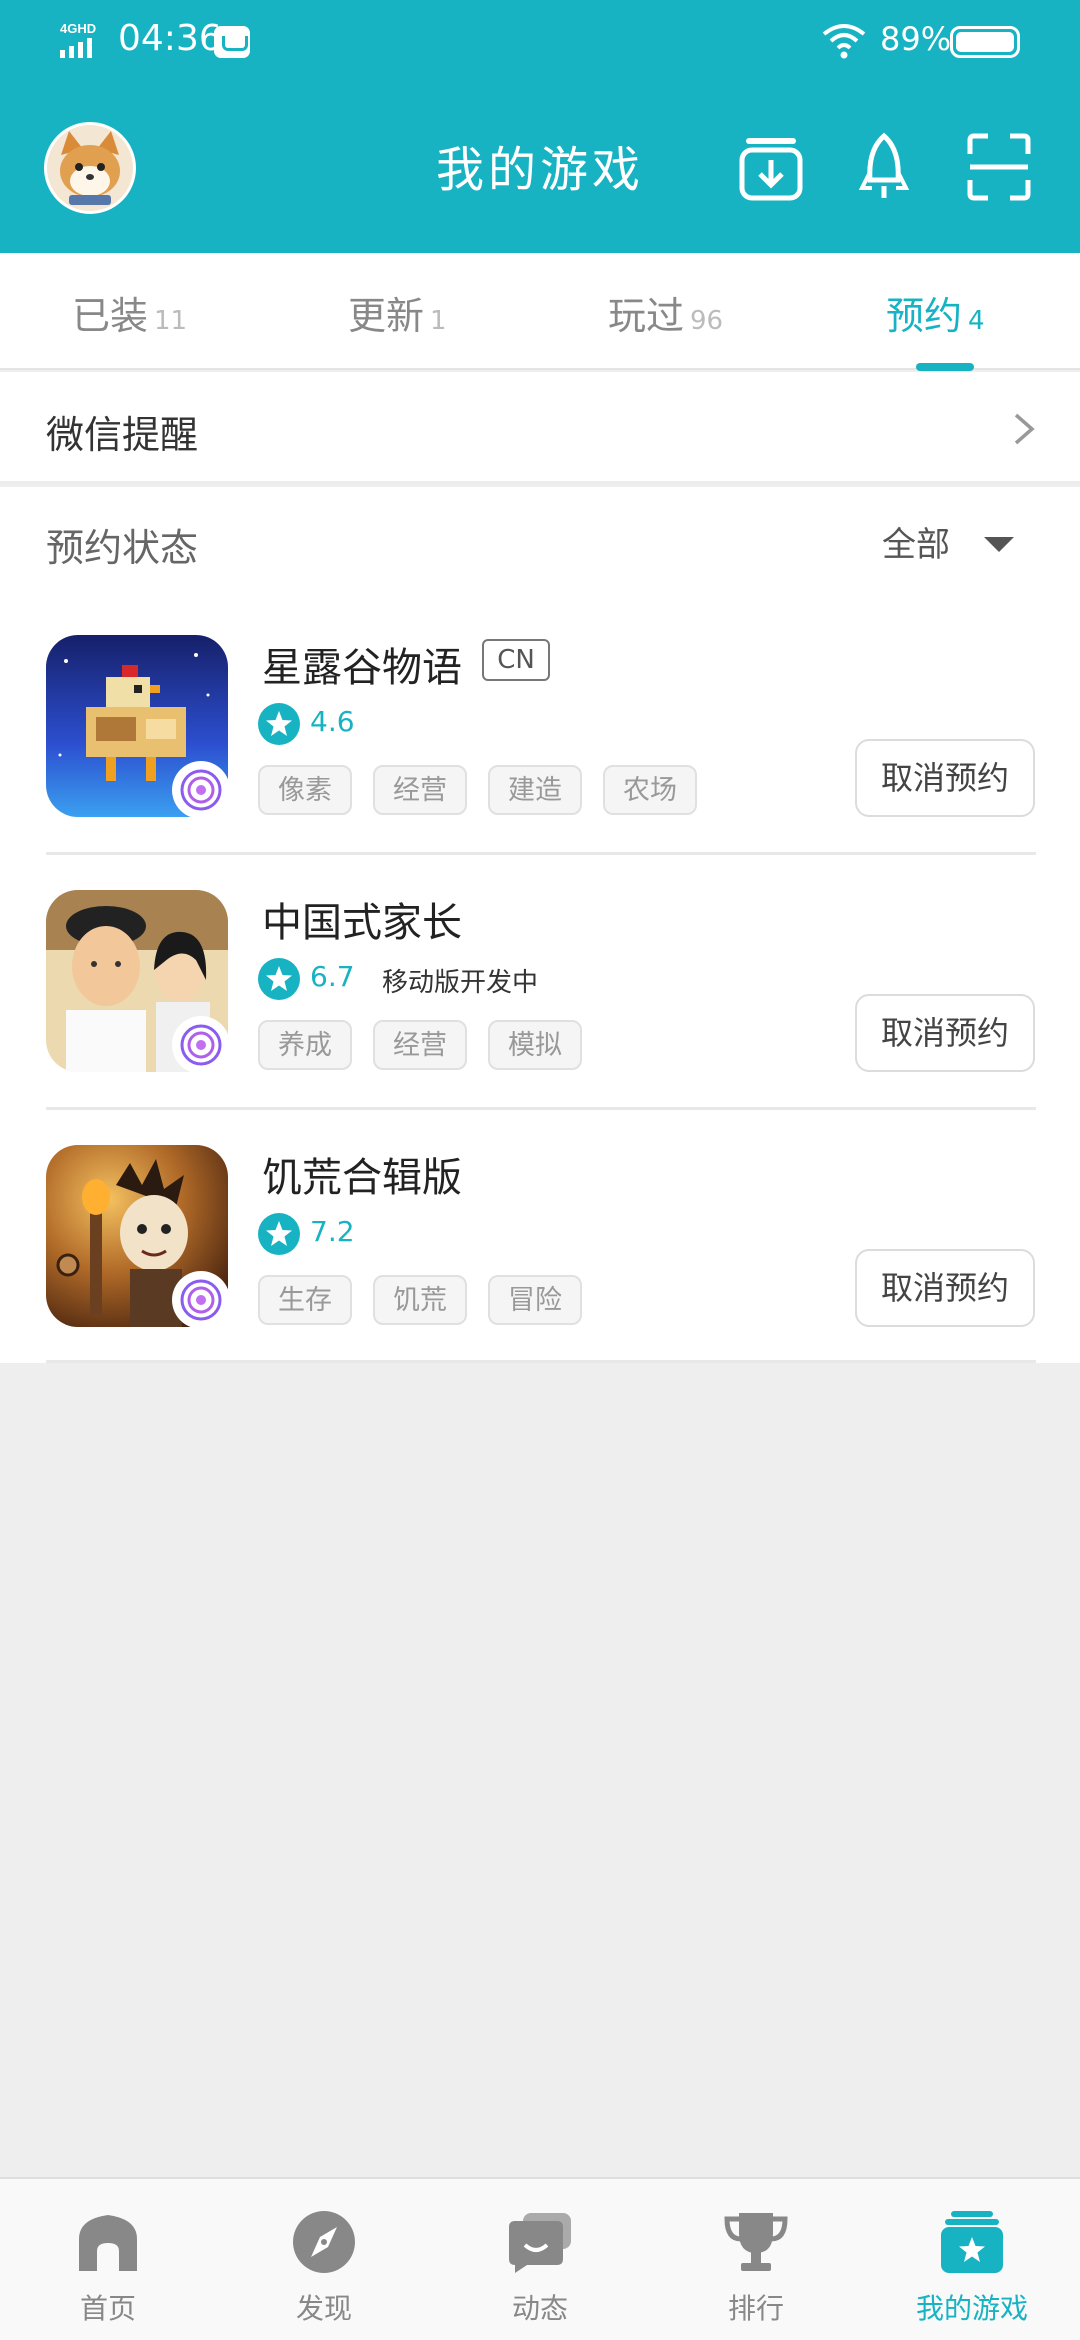 The image size is (1080, 2340). What do you see at coordinates (332, 721) in the screenshot?
I see `game-rating: 4.6` at bounding box center [332, 721].